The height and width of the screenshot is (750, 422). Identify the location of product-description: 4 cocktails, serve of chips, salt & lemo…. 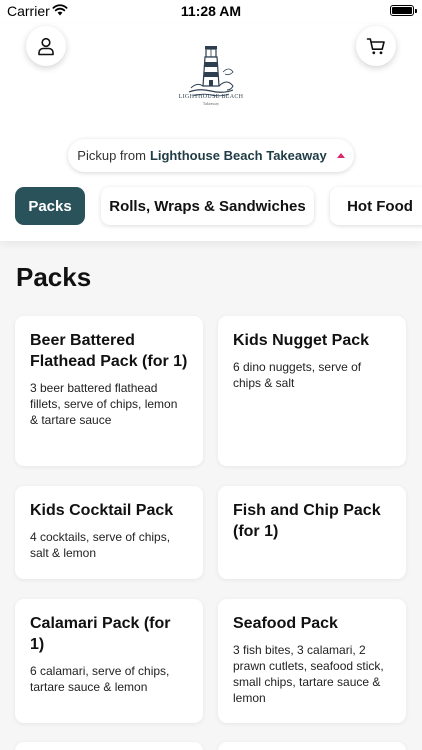
(100, 545).